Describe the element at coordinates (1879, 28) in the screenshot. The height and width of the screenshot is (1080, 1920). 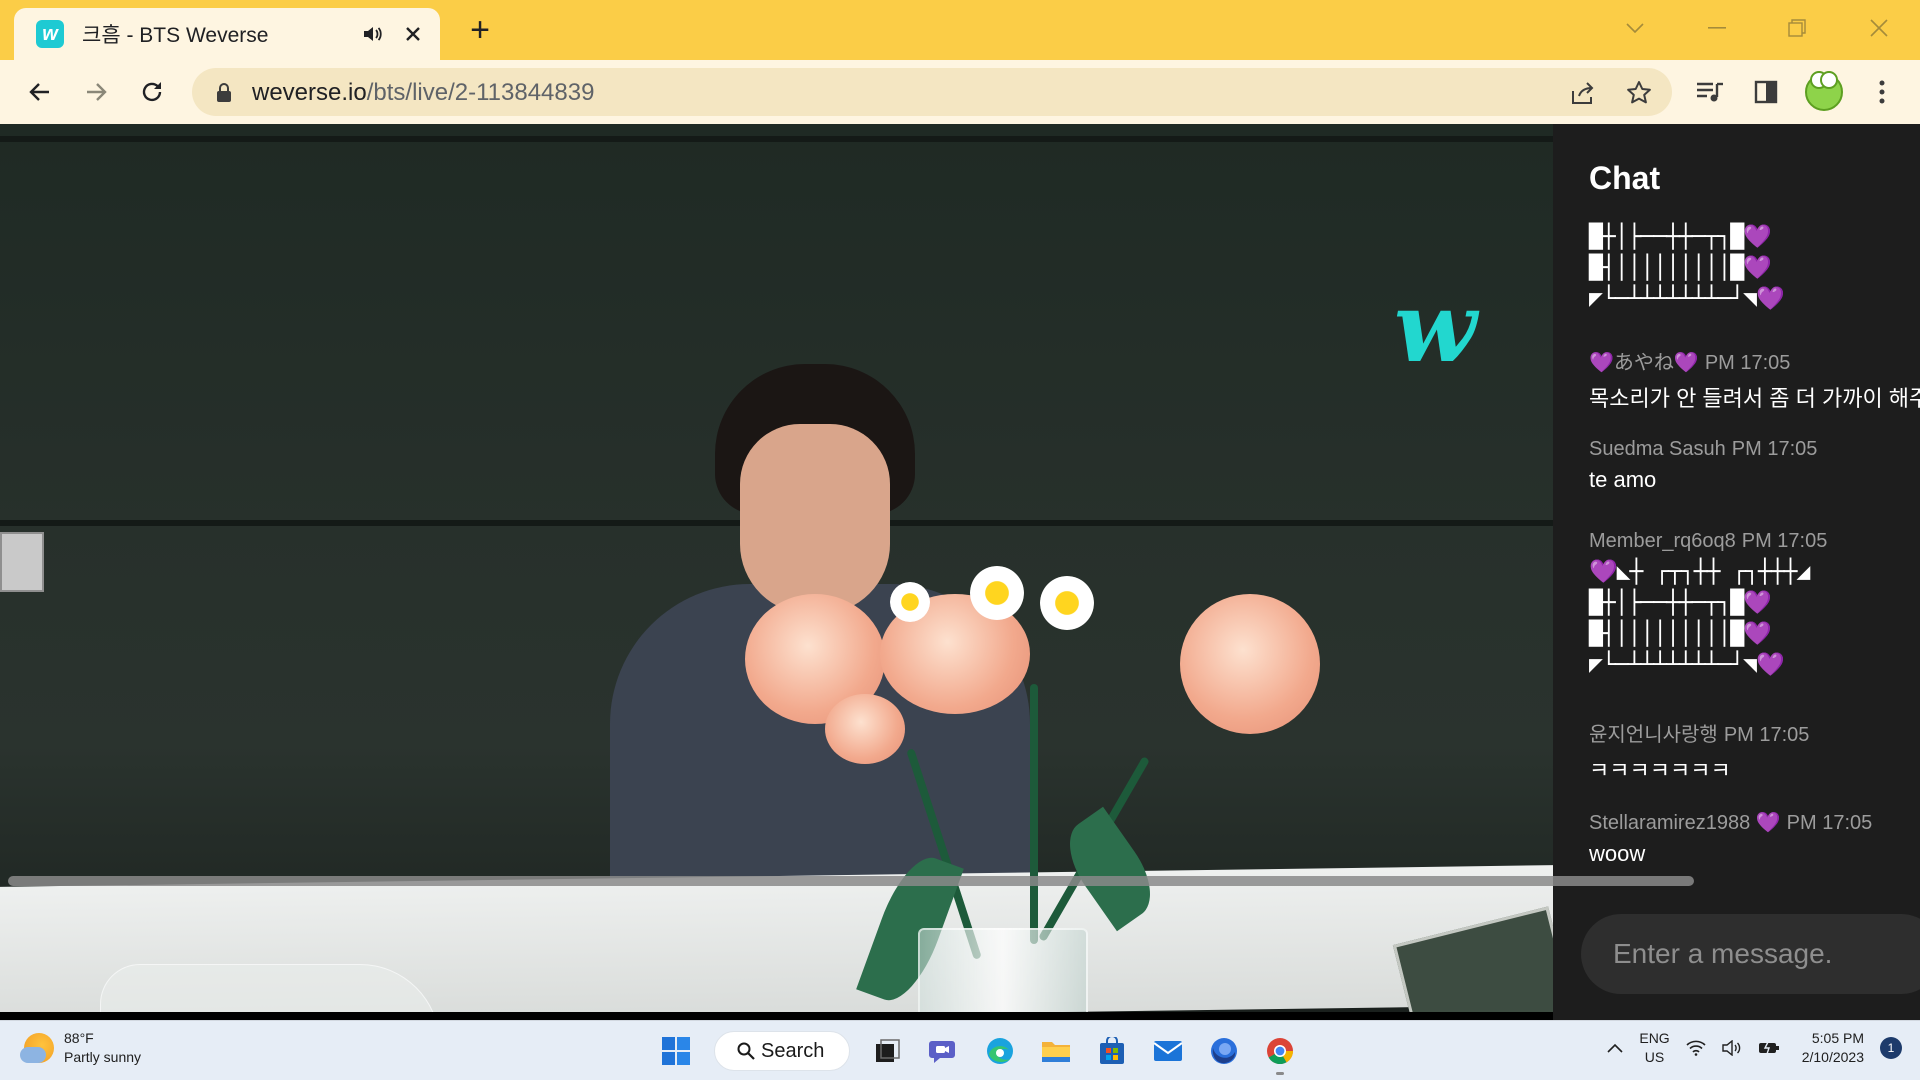
I see `close-window-icon` at that location.